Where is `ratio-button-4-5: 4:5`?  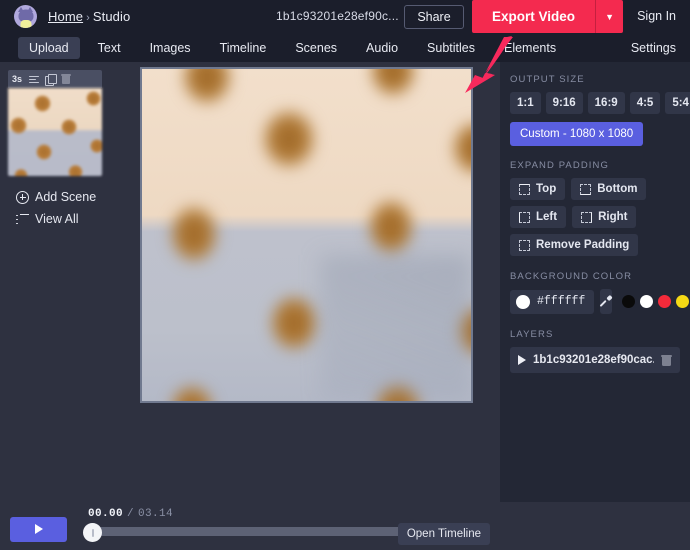 ratio-button-4-5: 4:5 is located at coordinates (645, 103).